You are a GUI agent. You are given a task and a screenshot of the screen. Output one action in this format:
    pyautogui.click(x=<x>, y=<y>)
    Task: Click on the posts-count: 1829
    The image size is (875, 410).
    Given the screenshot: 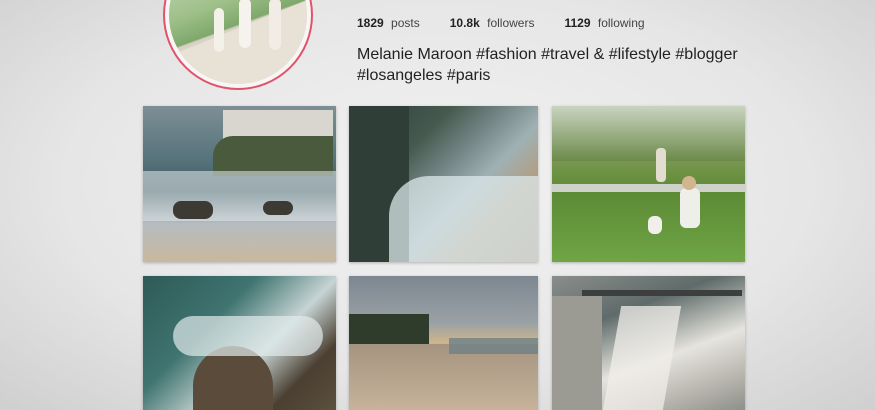 What is the action you would take?
    pyautogui.click(x=370, y=23)
    